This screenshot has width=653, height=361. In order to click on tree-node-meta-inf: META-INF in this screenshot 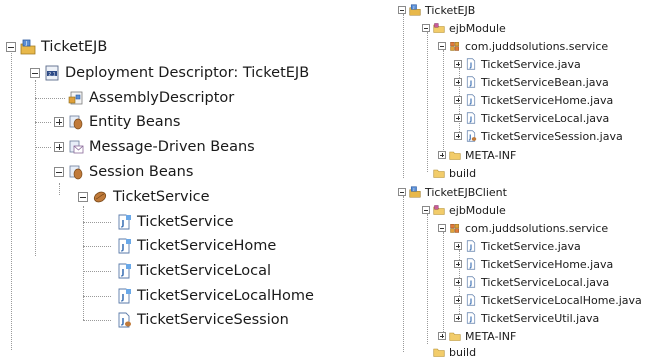, I will do `click(477, 155)`.